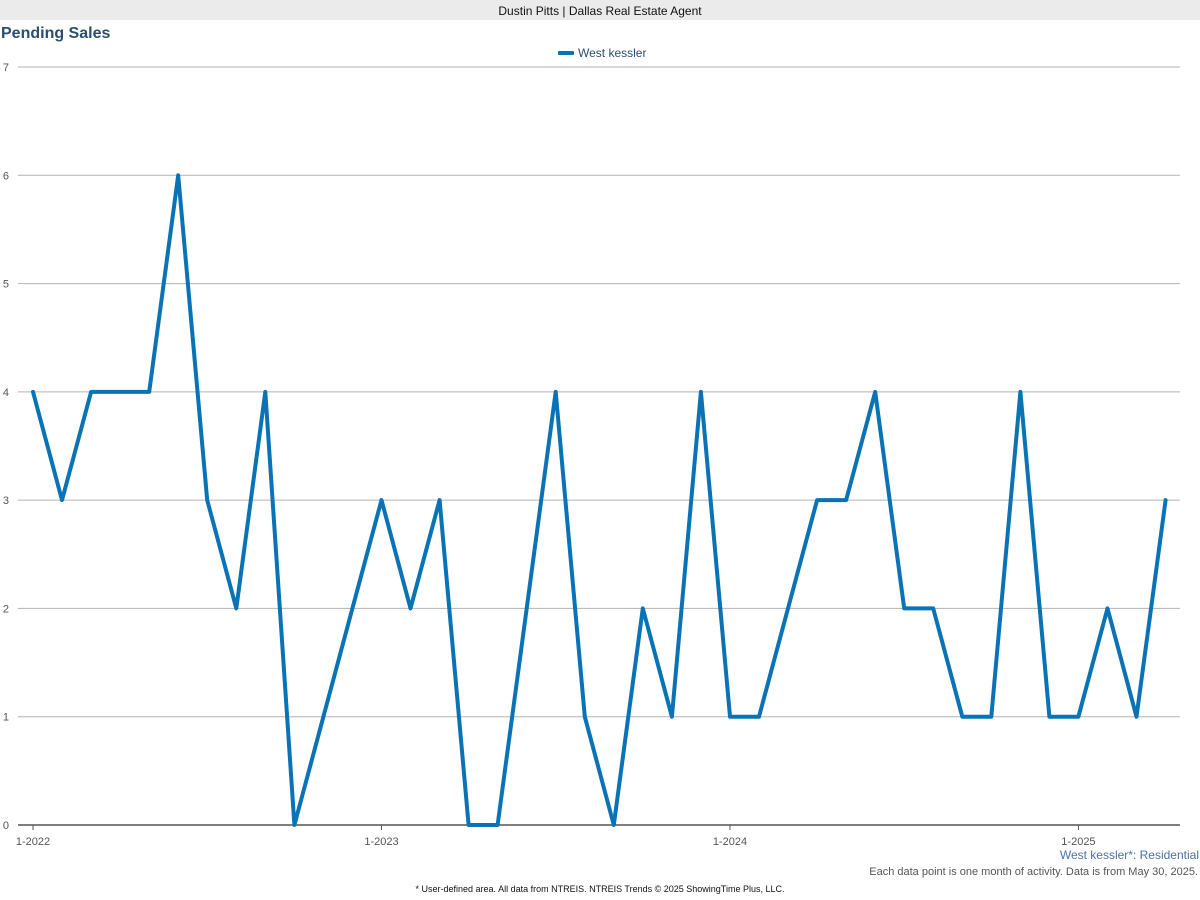 This screenshot has height=900, width=1200. Describe the element at coordinates (6, 718) in the screenshot. I see `y-tick-label: 1` at that location.